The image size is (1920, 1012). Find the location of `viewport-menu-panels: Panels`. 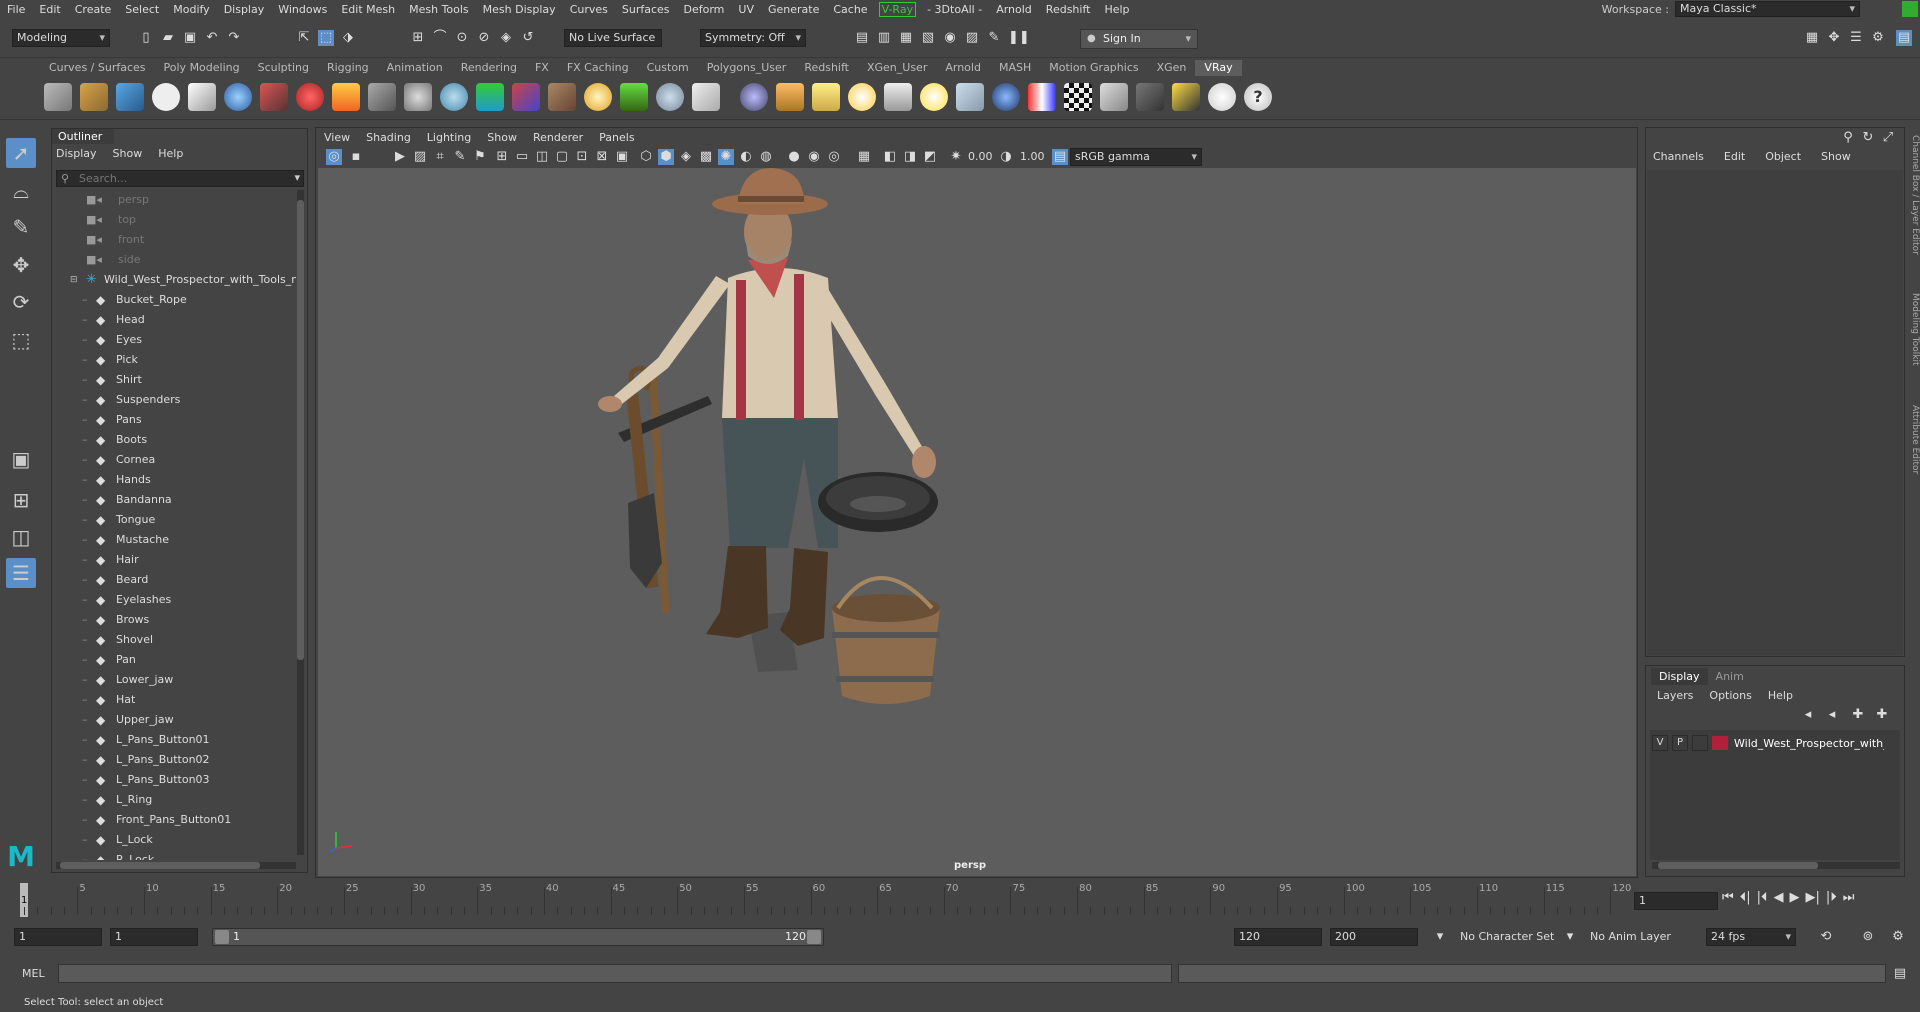

viewport-menu-panels: Panels is located at coordinates (616, 137).